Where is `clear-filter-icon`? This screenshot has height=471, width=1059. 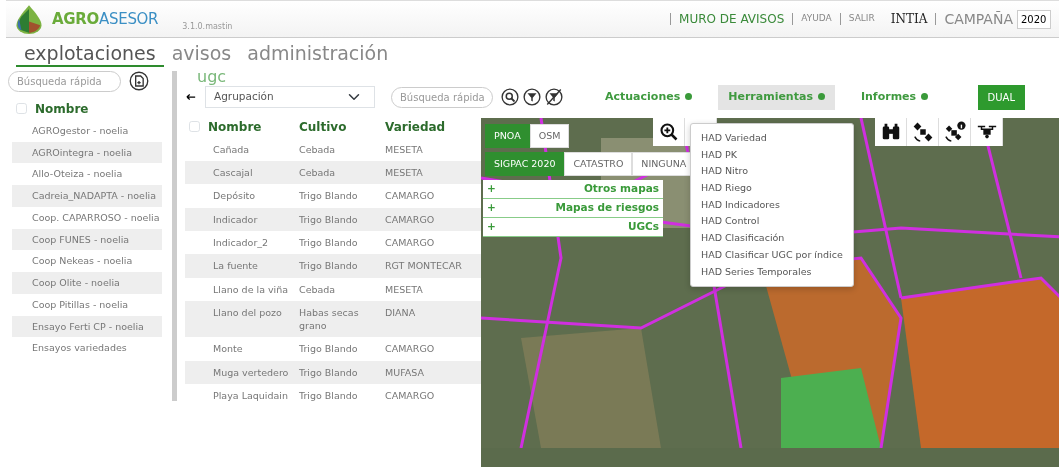 clear-filter-icon is located at coordinates (554, 97).